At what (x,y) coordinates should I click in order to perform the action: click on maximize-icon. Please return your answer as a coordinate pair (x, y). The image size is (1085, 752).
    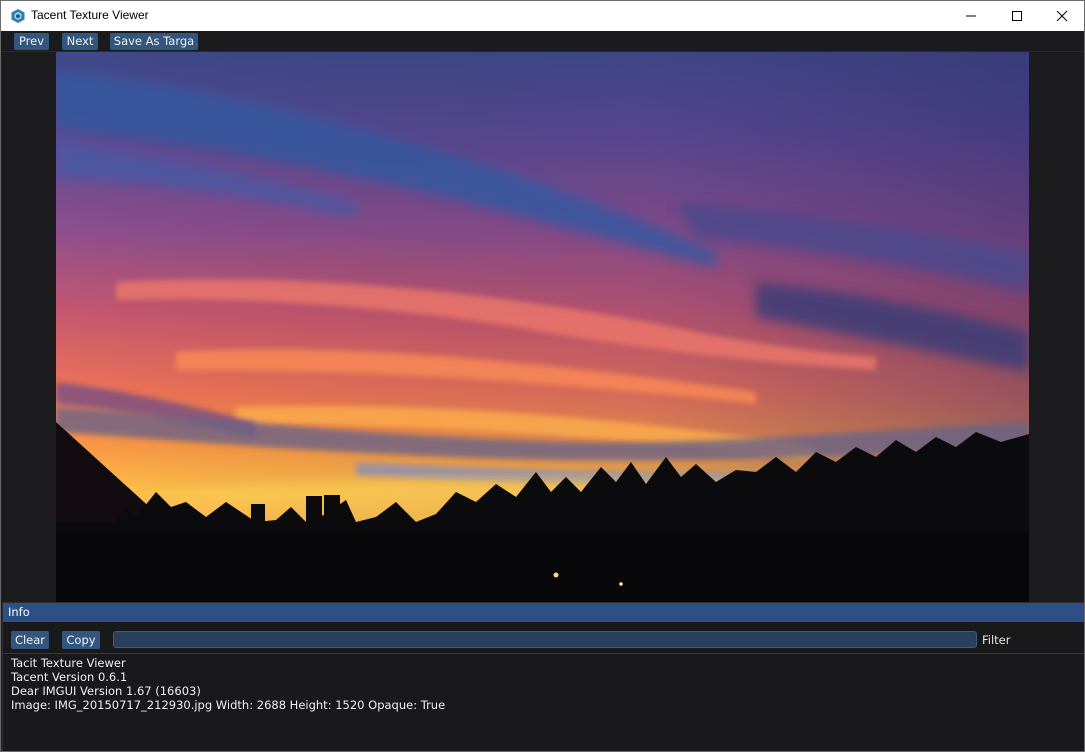
    Looking at the image, I should click on (1017, 16).